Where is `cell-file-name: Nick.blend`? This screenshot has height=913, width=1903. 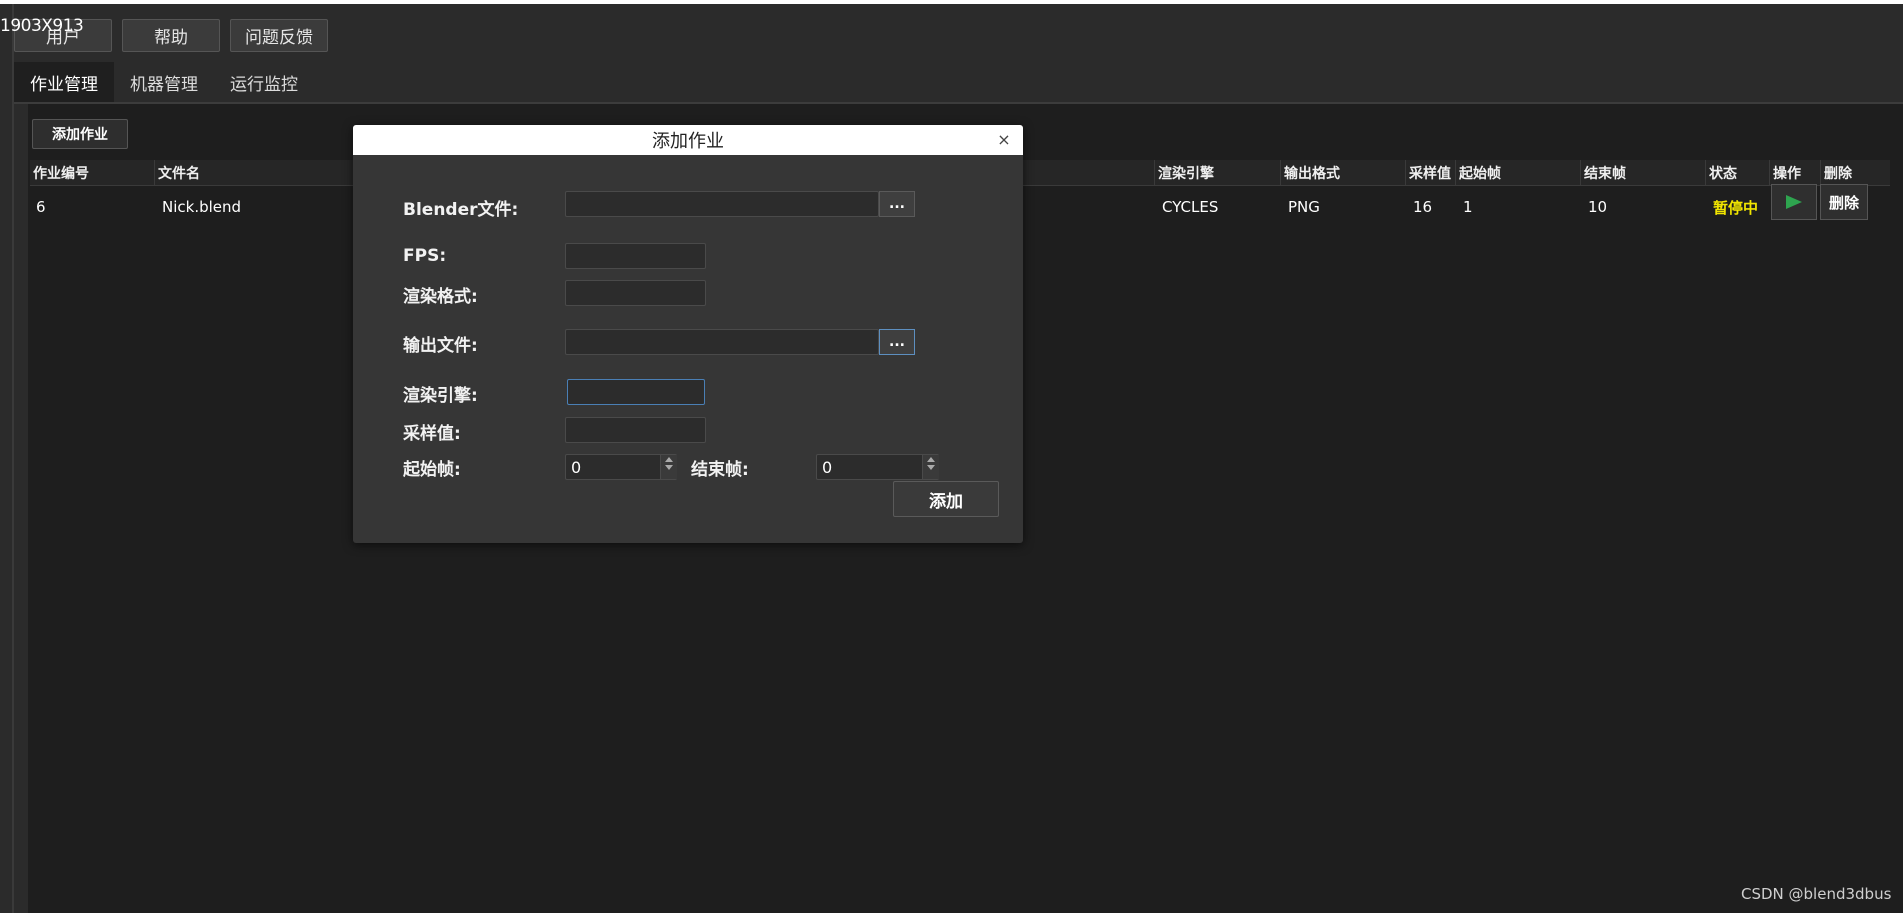 cell-file-name: Nick.blend is located at coordinates (202, 207).